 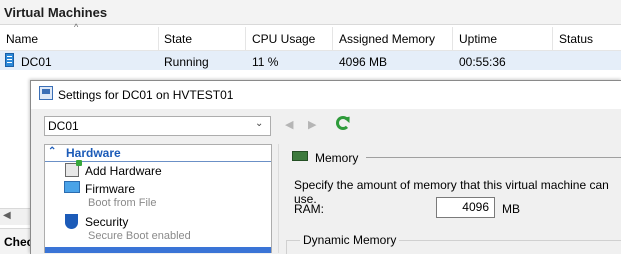 What do you see at coordinates (123, 171) in the screenshot?
I see `tree-item-add-hardware: Add Hardware` at bounding box center [123, 171].